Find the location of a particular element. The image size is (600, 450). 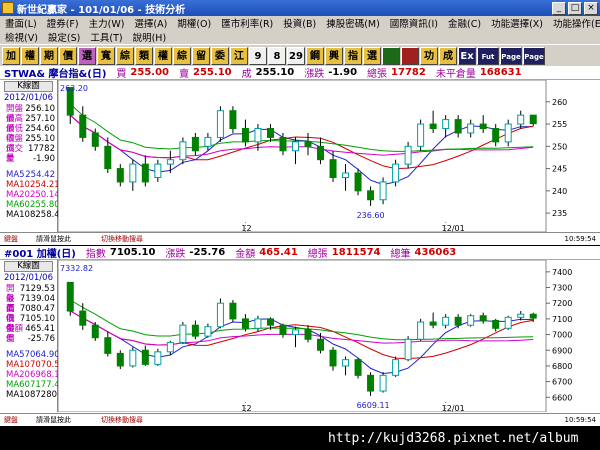

maximize-button: □ is located at coordinates (575, 8).